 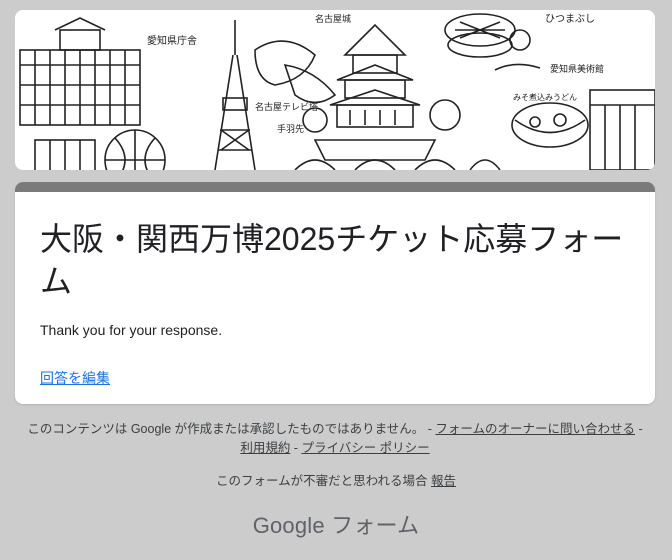 What do you see at coordinates (333, 19) in the screenshot?
I see `banner-label-castle: 名古屋城` at bounding box center [333, 19].